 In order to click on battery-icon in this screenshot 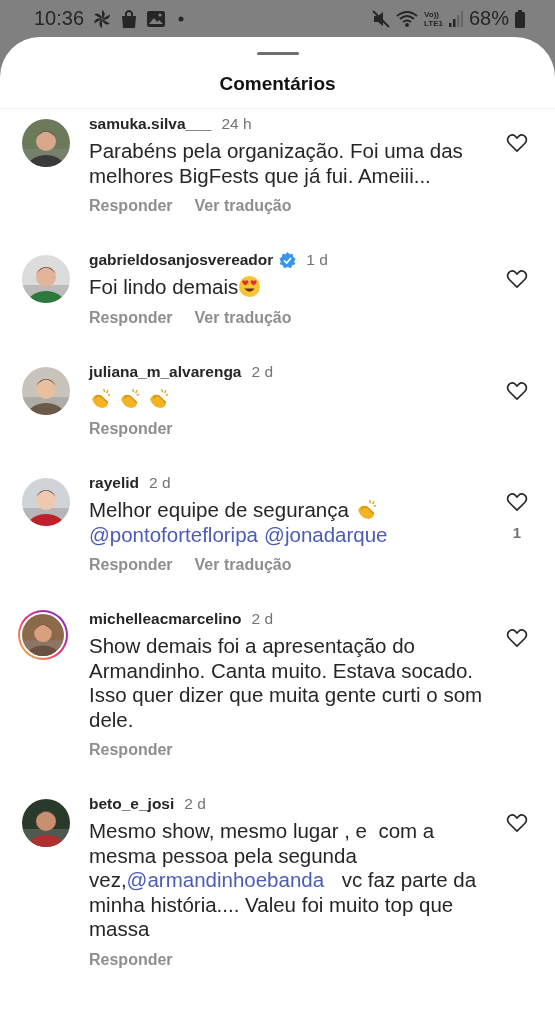, I will do `click(520, 18)`.